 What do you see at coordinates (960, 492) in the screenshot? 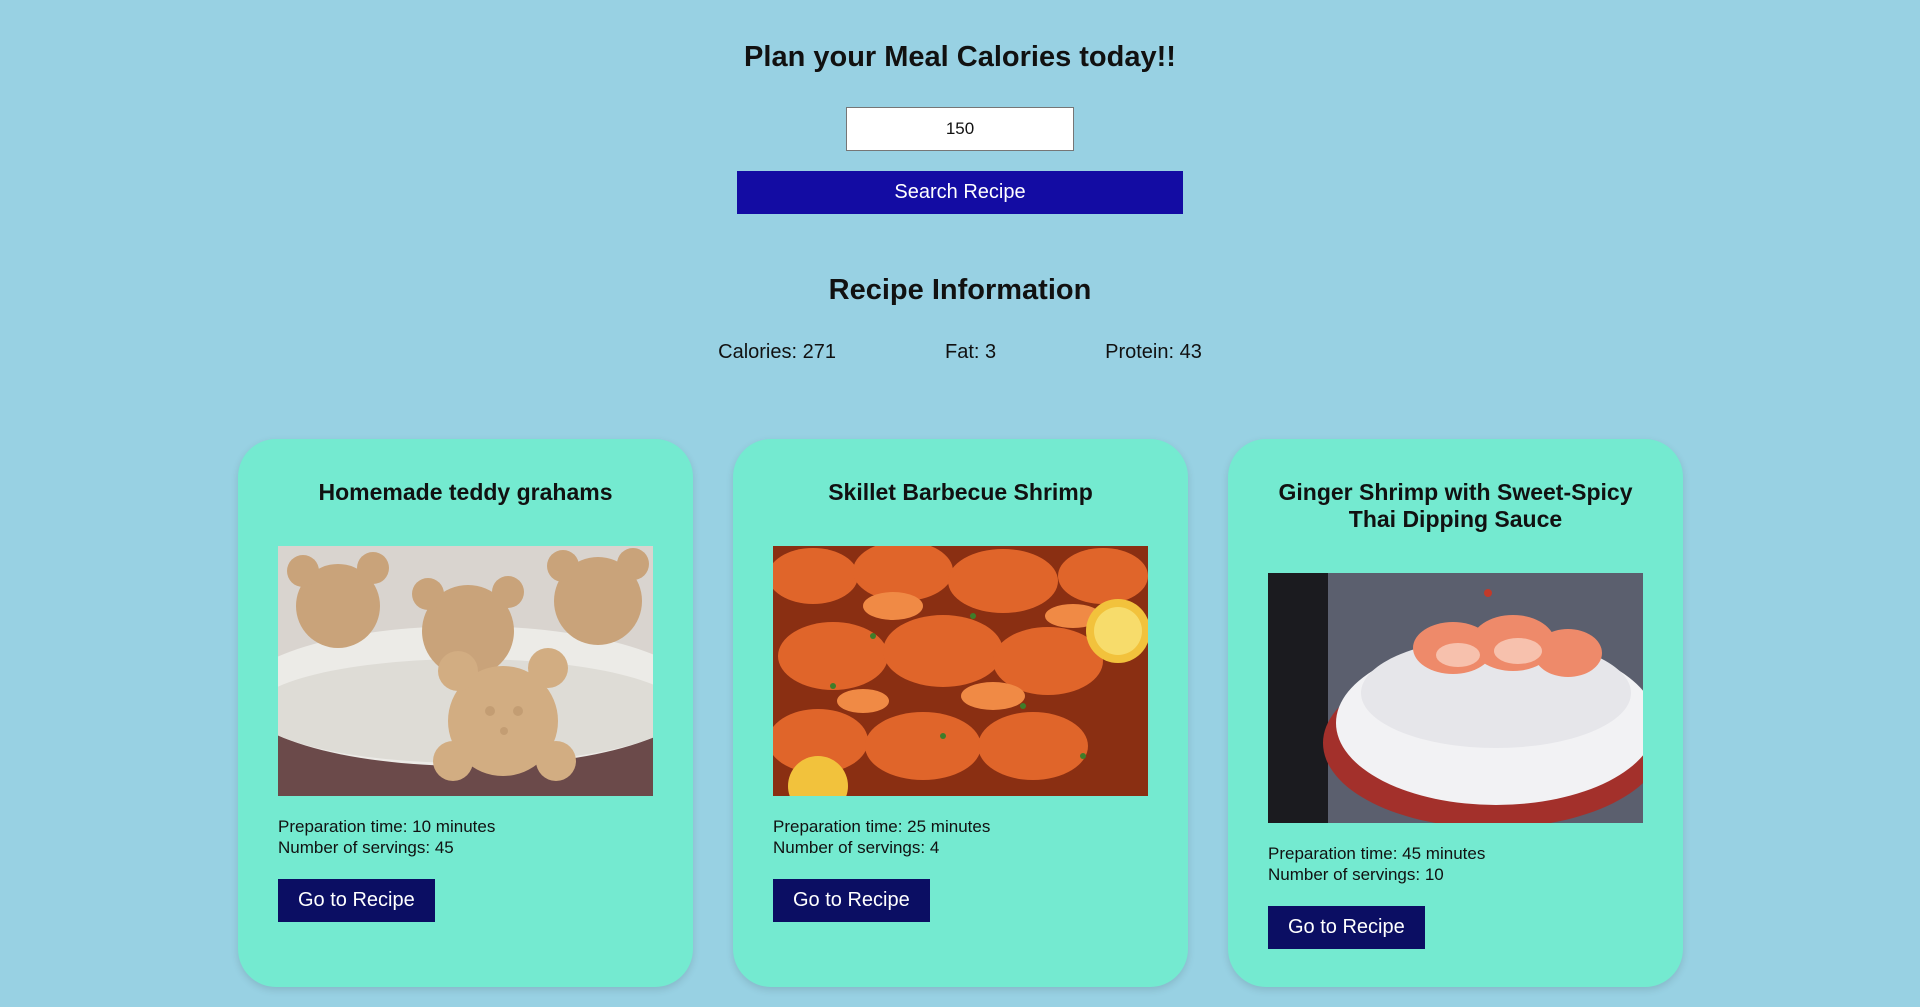
I see `recipe-title: Skillet Barbecue Shrimp` at bounding box center [960, 492].